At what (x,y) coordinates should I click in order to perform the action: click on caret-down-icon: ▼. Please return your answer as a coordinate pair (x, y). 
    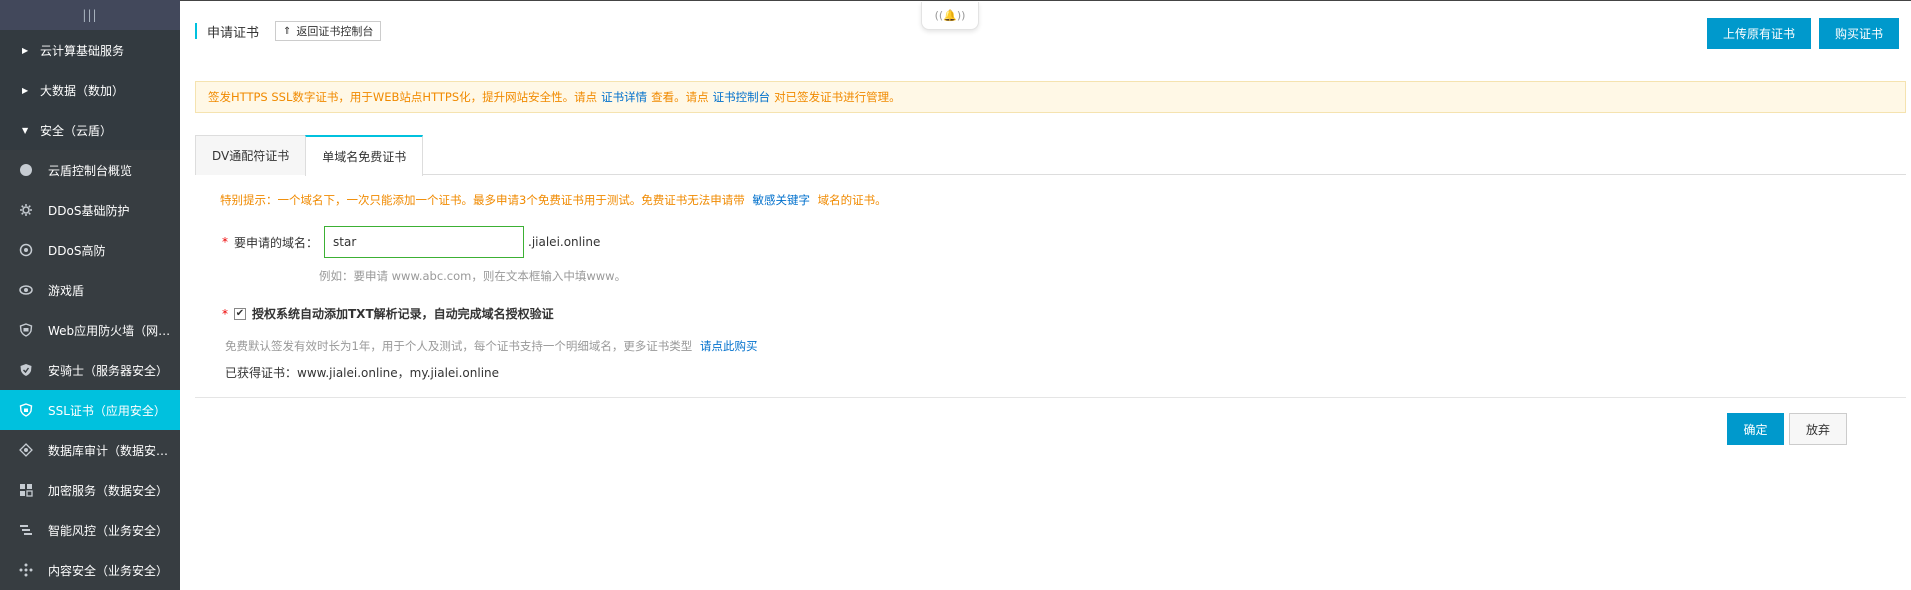
    Looking at the image, I should click on (25, 130).